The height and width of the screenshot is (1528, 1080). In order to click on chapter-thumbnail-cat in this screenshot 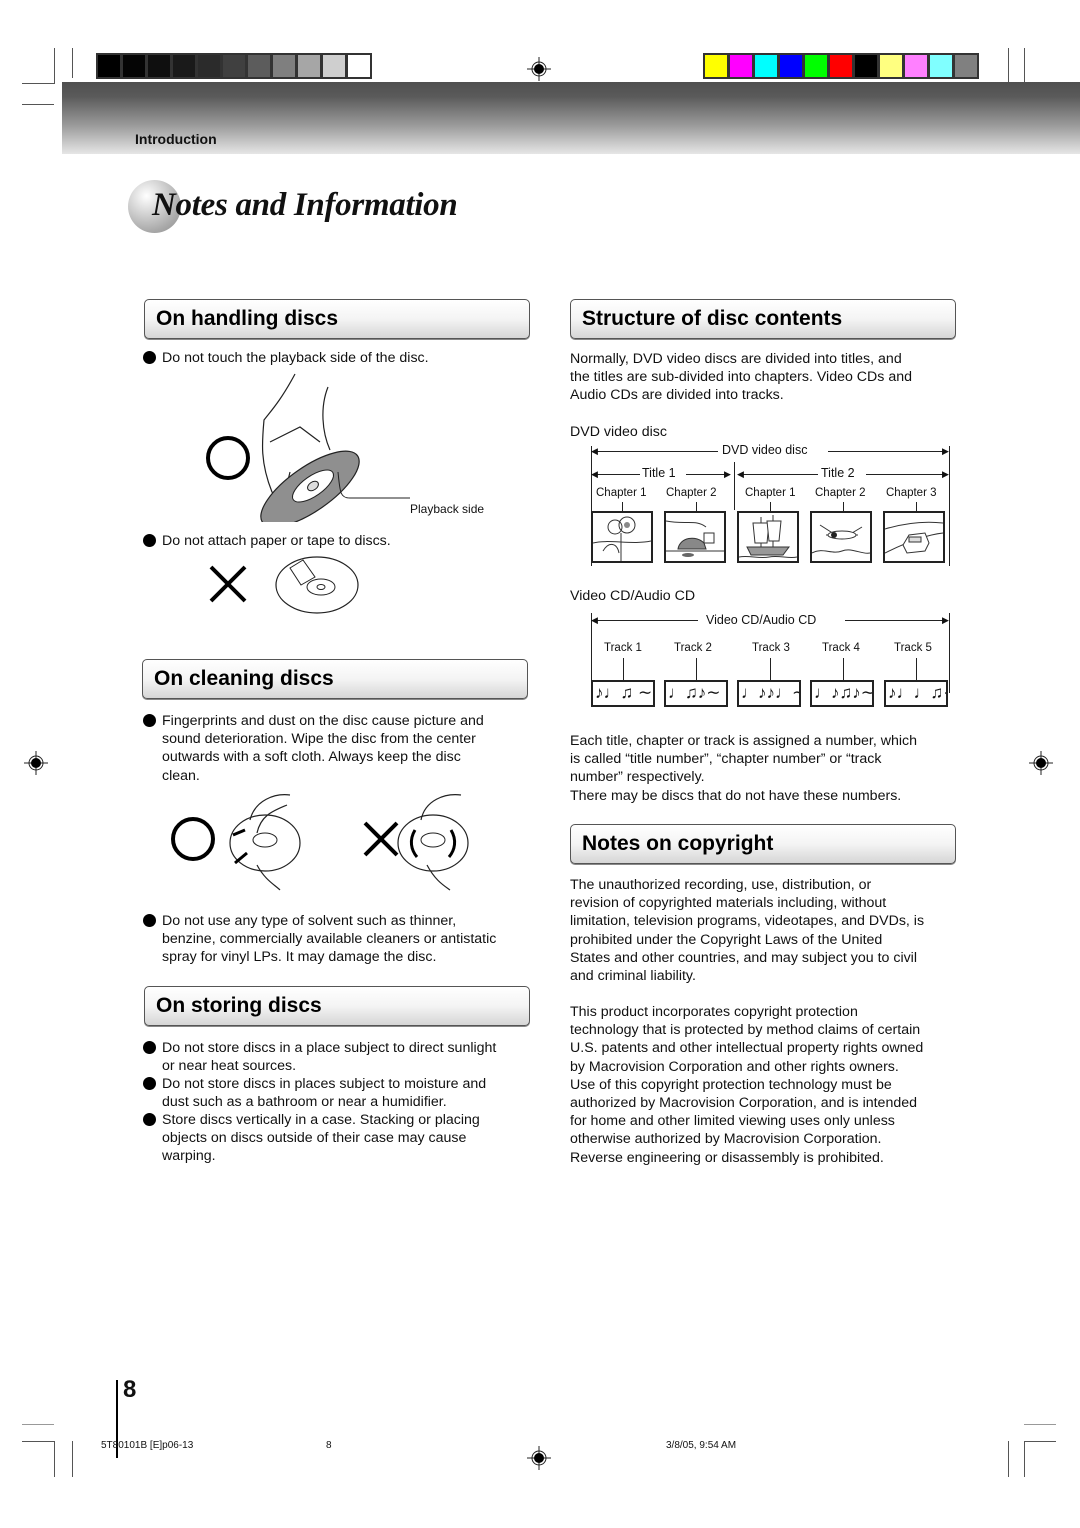, I will do `click(695, 537)`.